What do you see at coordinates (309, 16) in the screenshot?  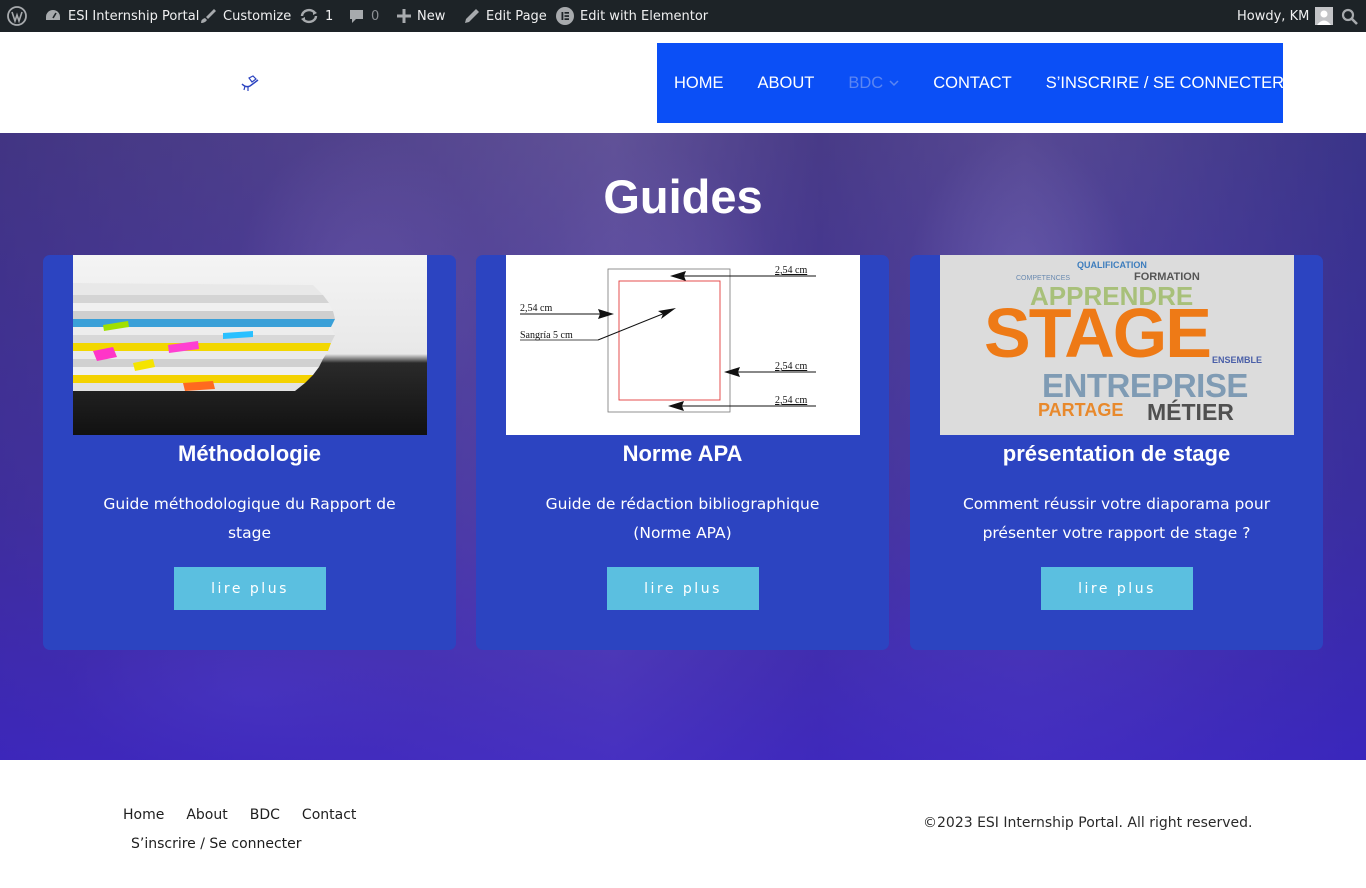 I see `refresh-icon` at bounding box center [309, 16].